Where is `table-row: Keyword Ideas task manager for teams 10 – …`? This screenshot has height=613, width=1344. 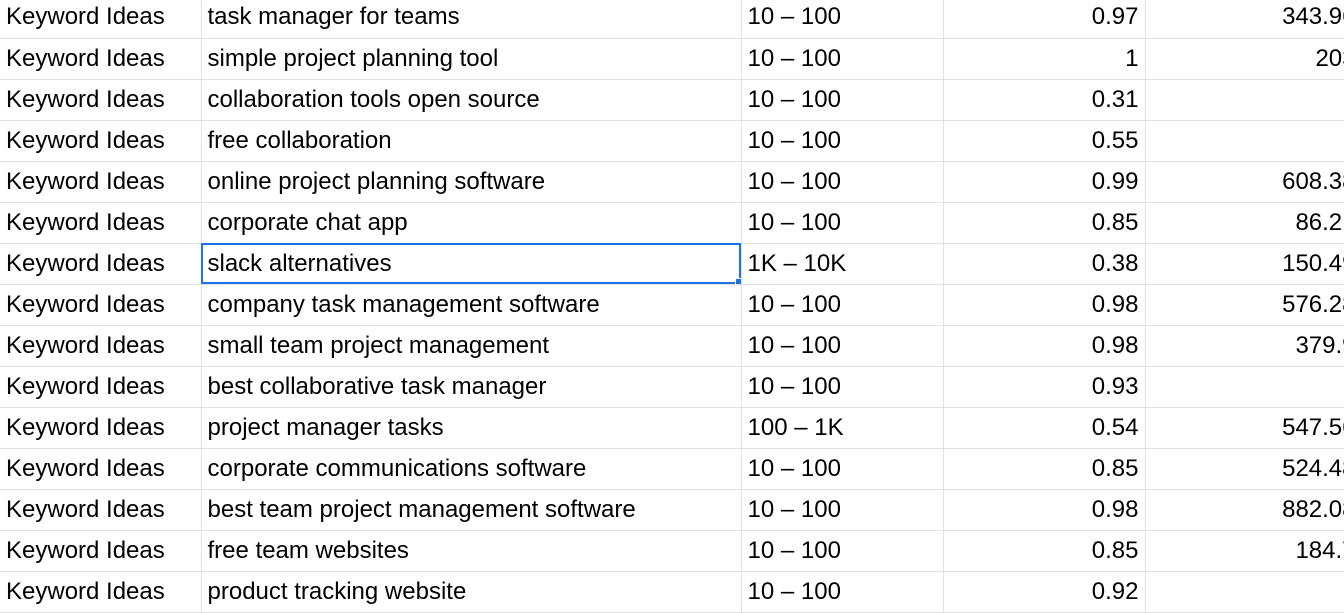
table-row: Keyword Ideas task manager for teams 10 – … is located at coordinates (672, 19).